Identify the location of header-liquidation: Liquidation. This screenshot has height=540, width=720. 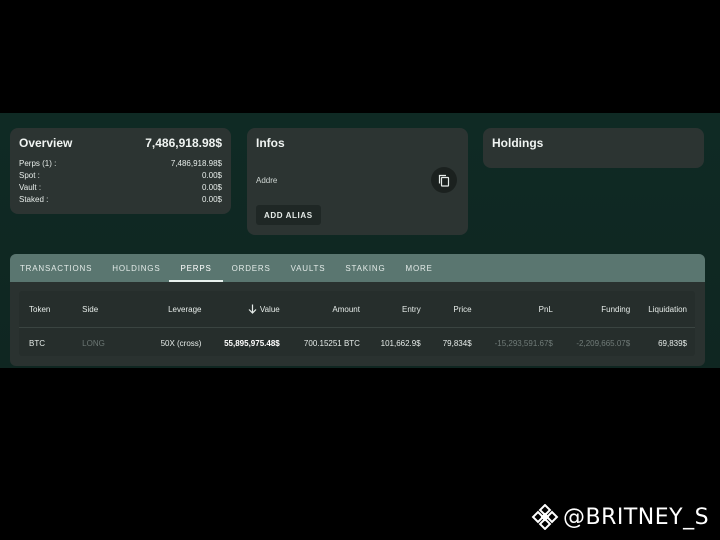
(664, 309).